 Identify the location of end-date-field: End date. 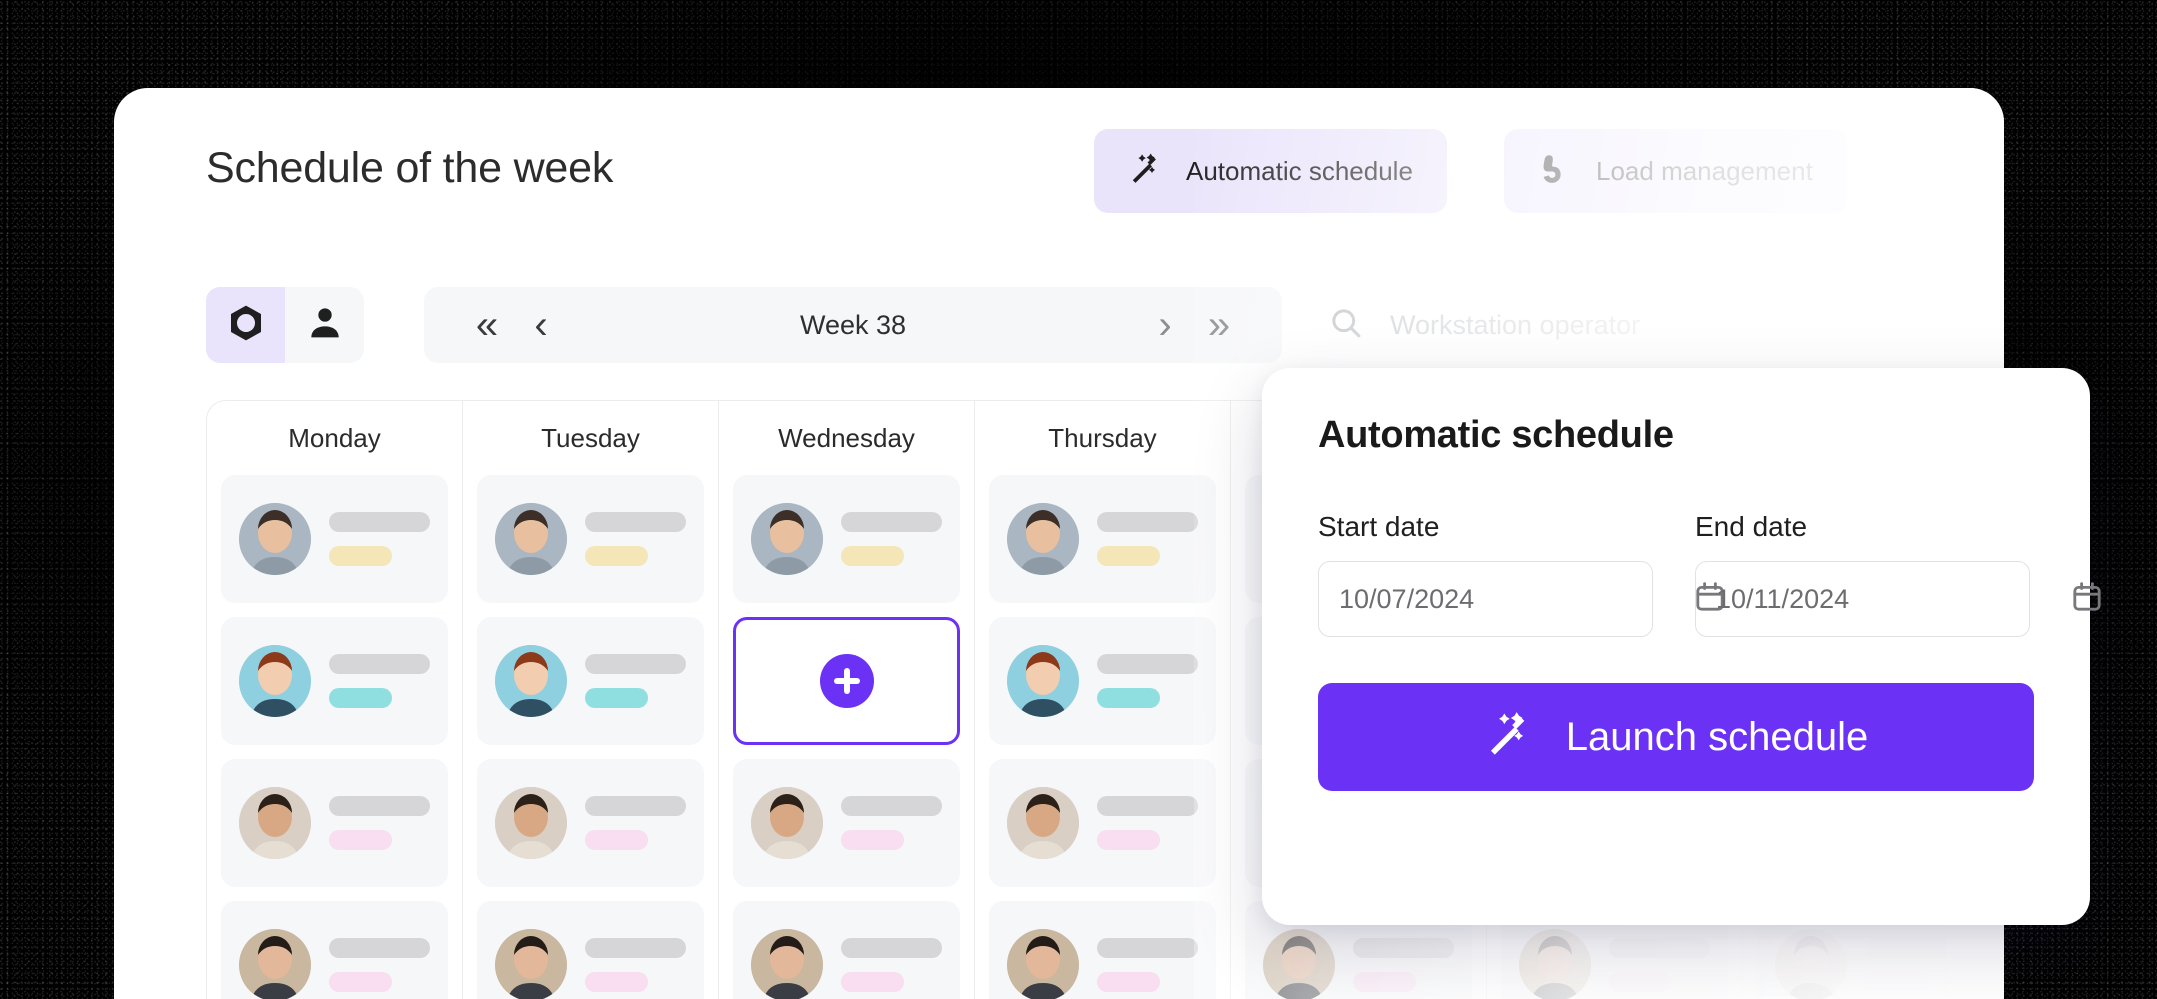
(1898, 574).